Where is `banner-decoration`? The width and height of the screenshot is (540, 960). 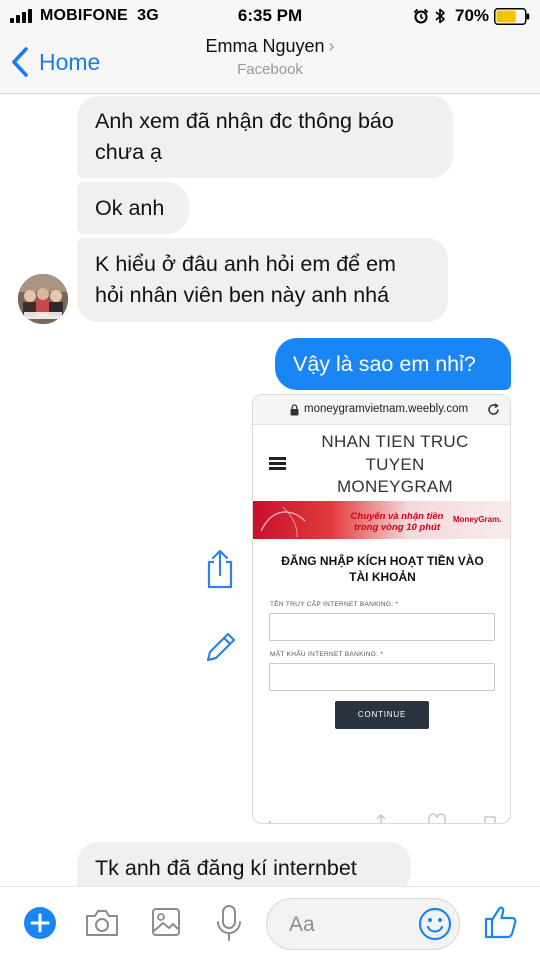 banner-decoration is located at coordinates (283, 522).